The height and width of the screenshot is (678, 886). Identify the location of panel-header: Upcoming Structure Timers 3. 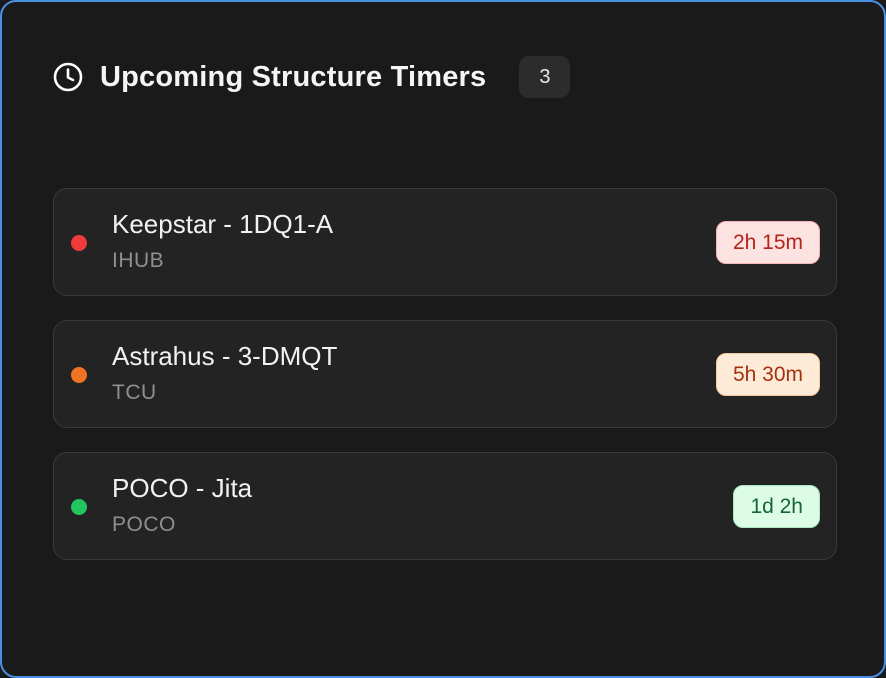
(311, 77).